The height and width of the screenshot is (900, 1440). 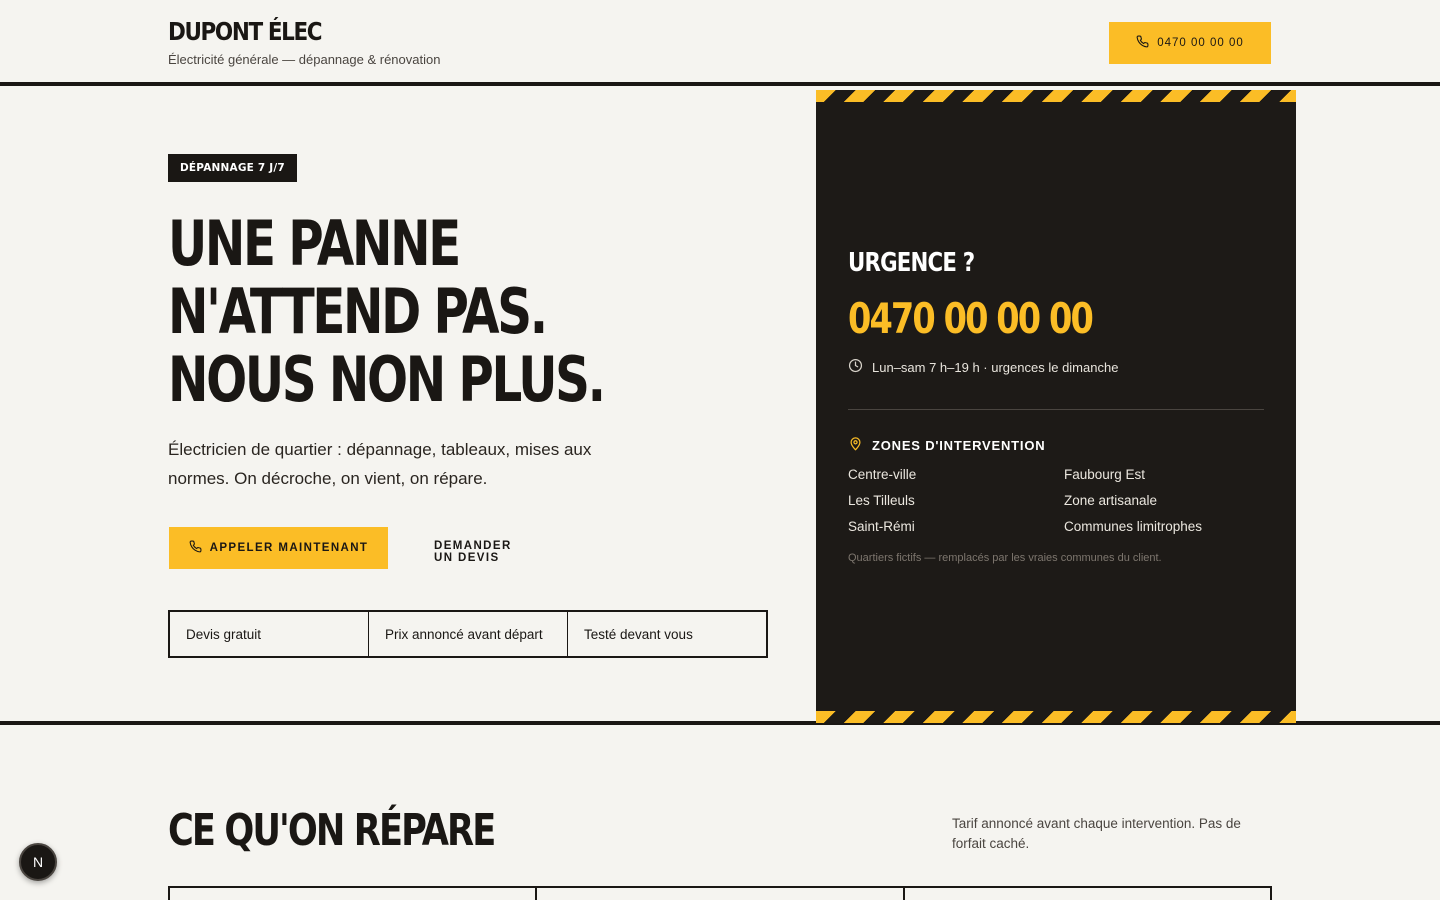 I want to click on brand-name: DUPONT ÉLEC, so click(x=245, y=31).